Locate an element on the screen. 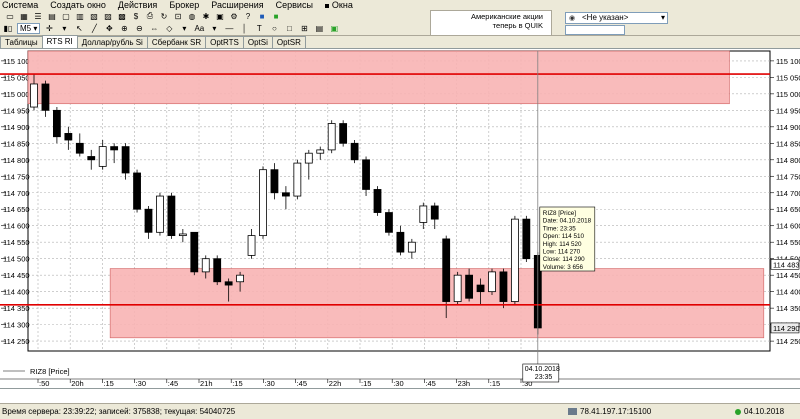 Image resolution: width=800 pixels, height=419 pixels. y-label-right: 114 400 is located at coordinates (788, 292).